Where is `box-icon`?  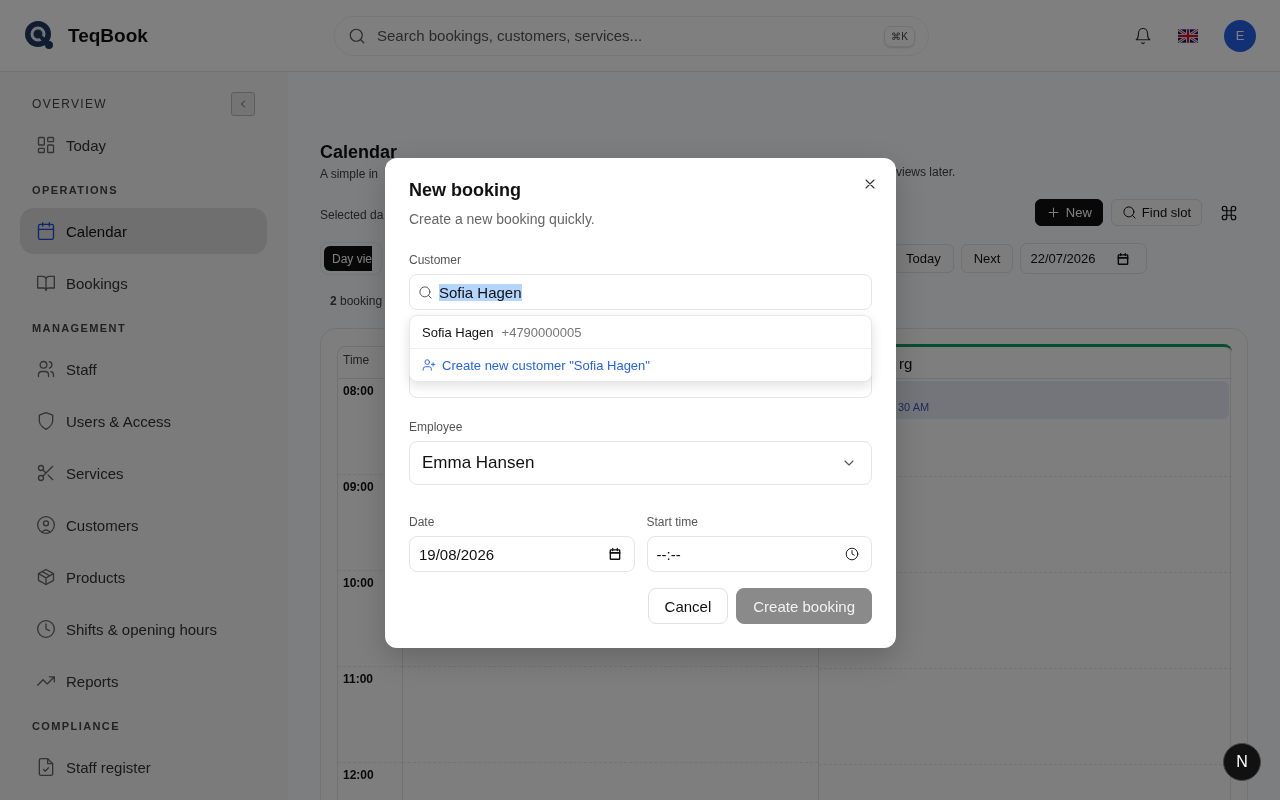
box-icon is located at coordinates (46, 577).